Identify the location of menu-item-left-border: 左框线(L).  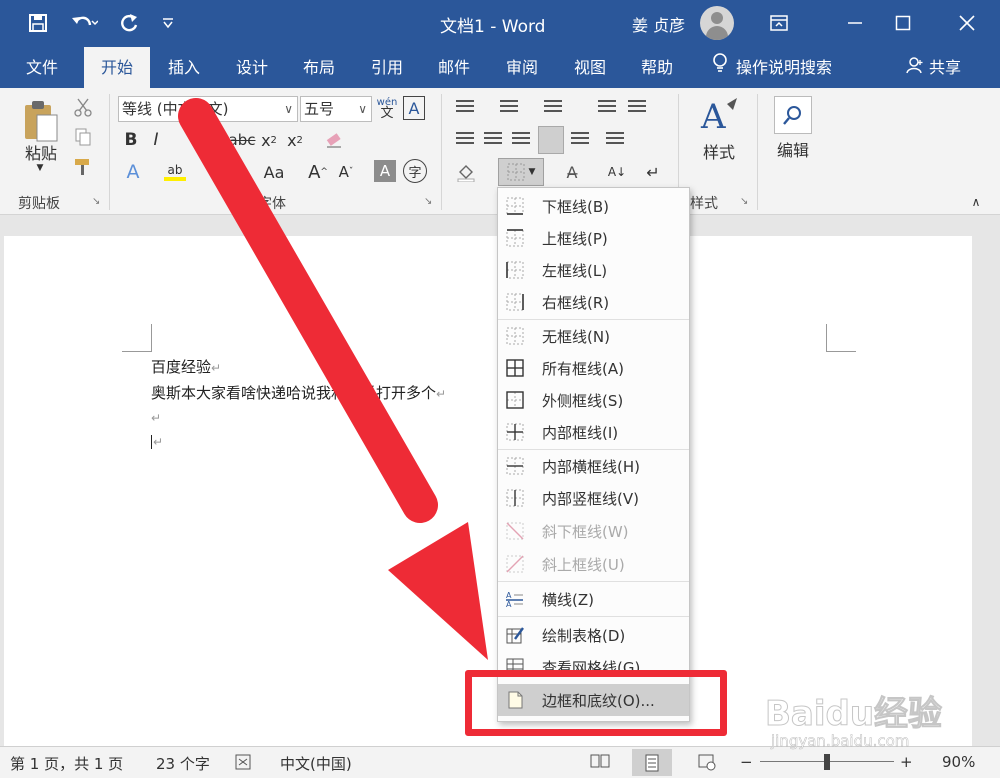
(593, 270).